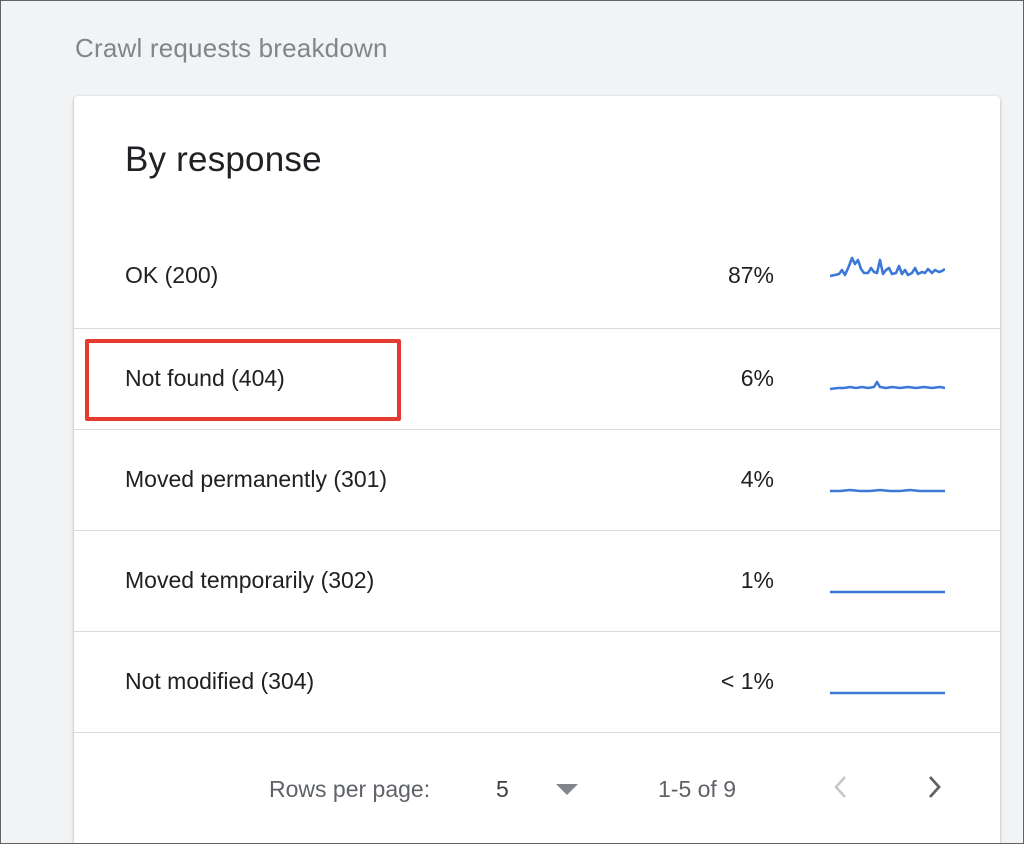  I want to click on pagination-range: 1-5 of 9, so click(697, 789).